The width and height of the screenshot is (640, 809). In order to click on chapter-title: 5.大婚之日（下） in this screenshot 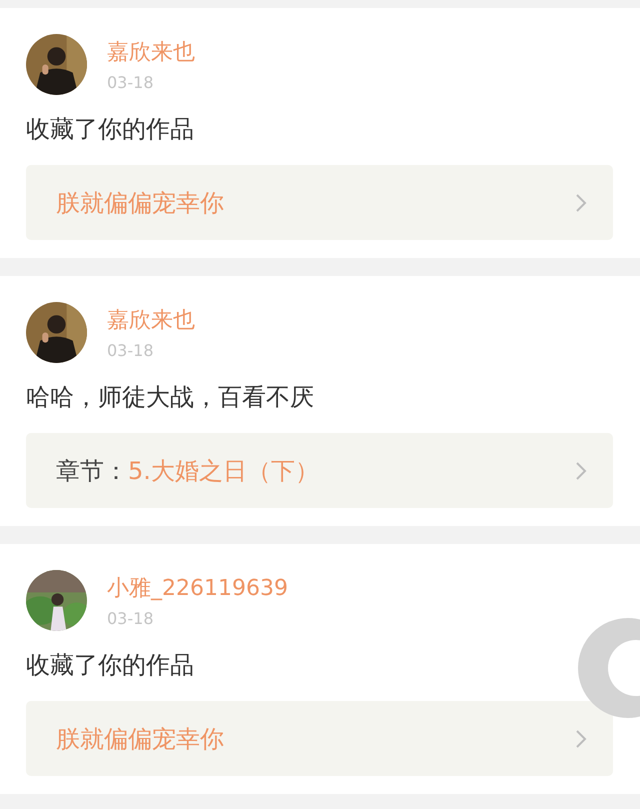, I will do `click(223, 471)`.